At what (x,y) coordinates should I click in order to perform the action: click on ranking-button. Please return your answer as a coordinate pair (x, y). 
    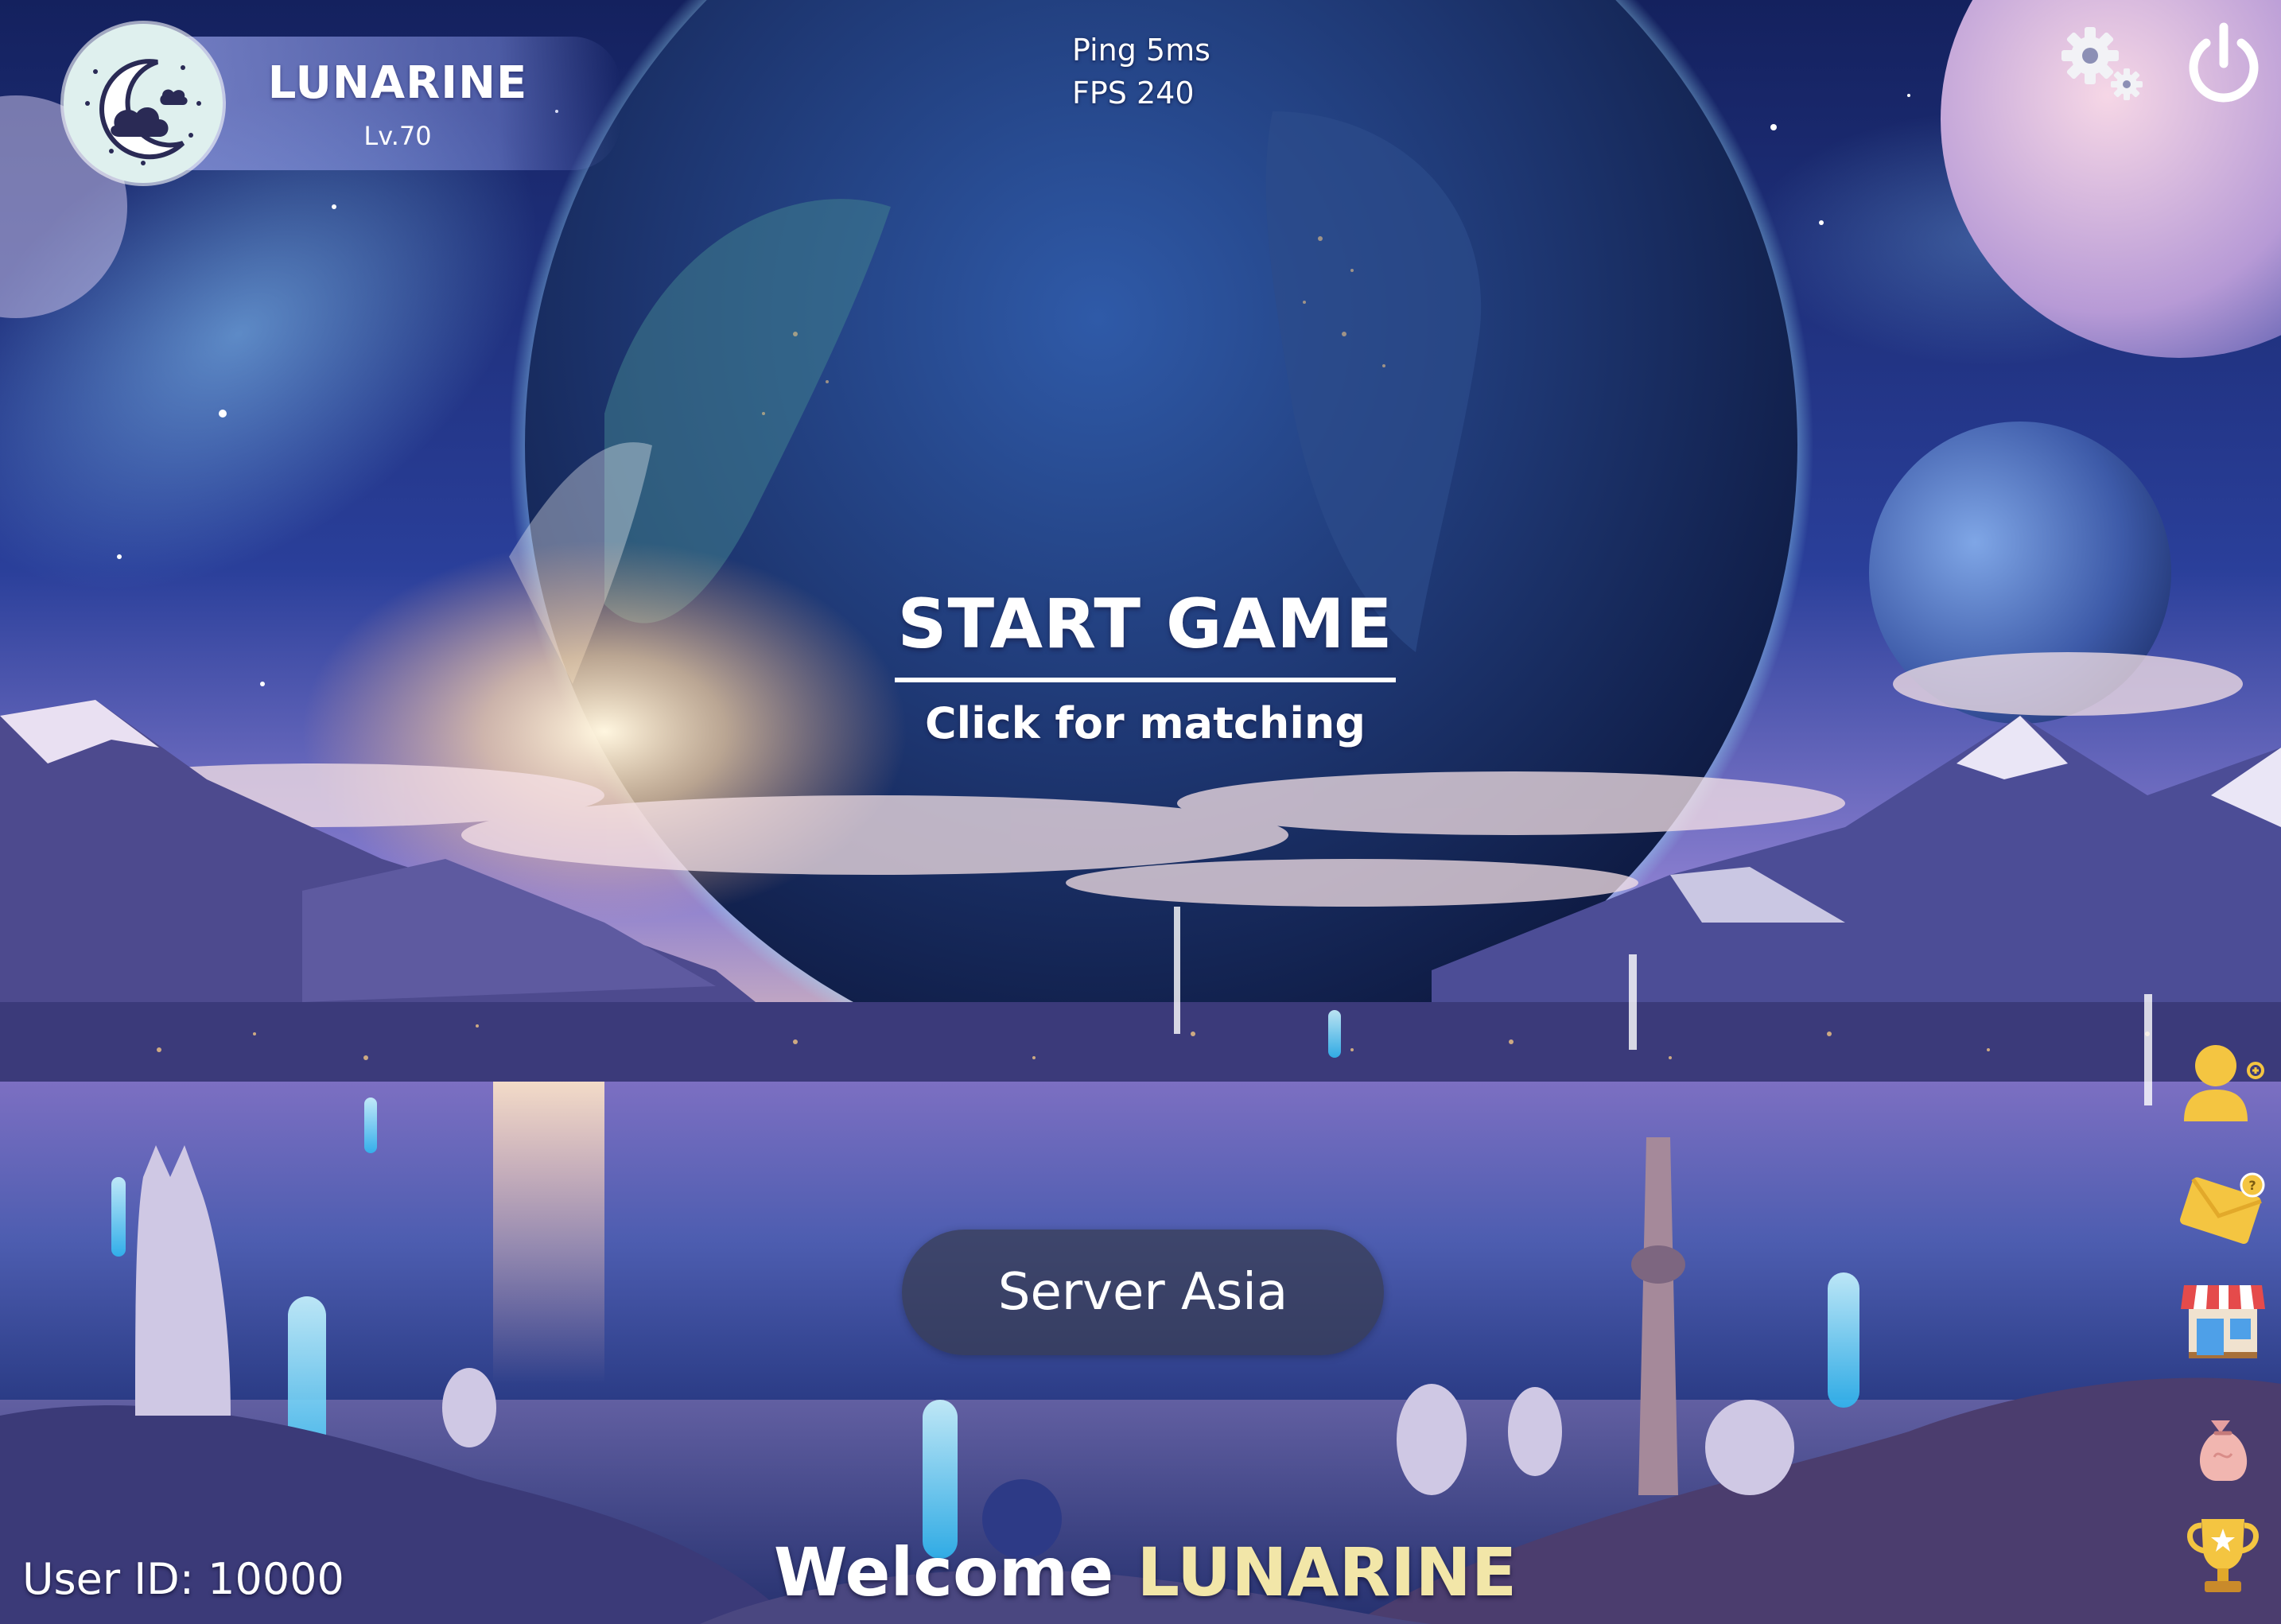
    Looking at the image, I should click on (2223, 1555).